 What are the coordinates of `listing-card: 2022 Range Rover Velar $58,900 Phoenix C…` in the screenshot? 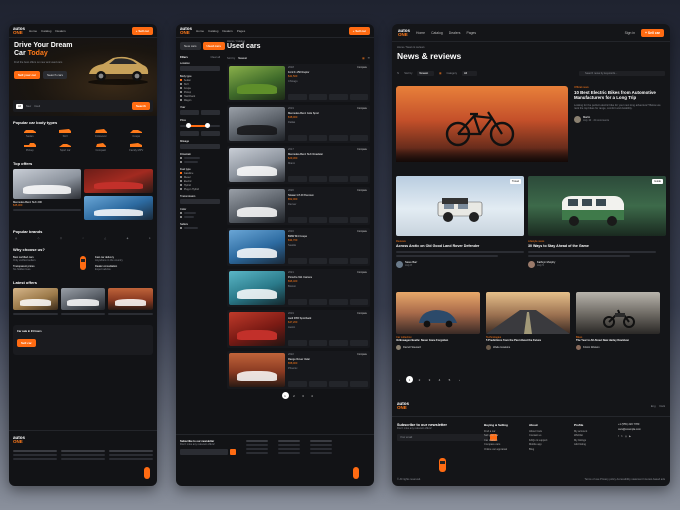 It's located at (298, 370).